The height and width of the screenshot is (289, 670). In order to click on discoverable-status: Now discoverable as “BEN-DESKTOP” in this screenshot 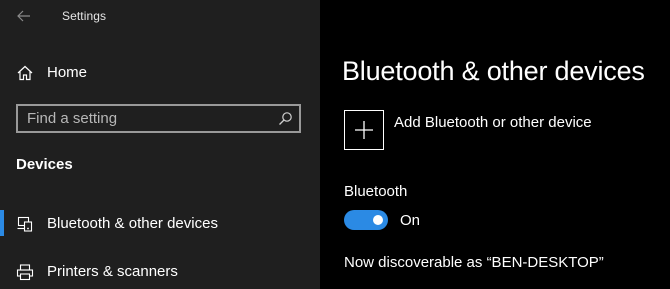, I will do `click(474, 262)`.